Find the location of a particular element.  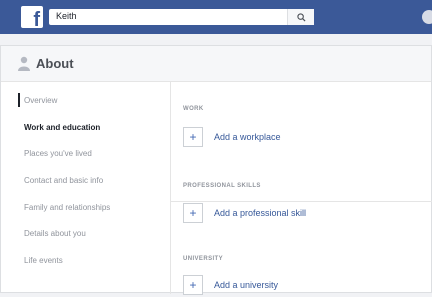

nav-item-family-relationships: Family and relationships is located at coordinates (67, 207).